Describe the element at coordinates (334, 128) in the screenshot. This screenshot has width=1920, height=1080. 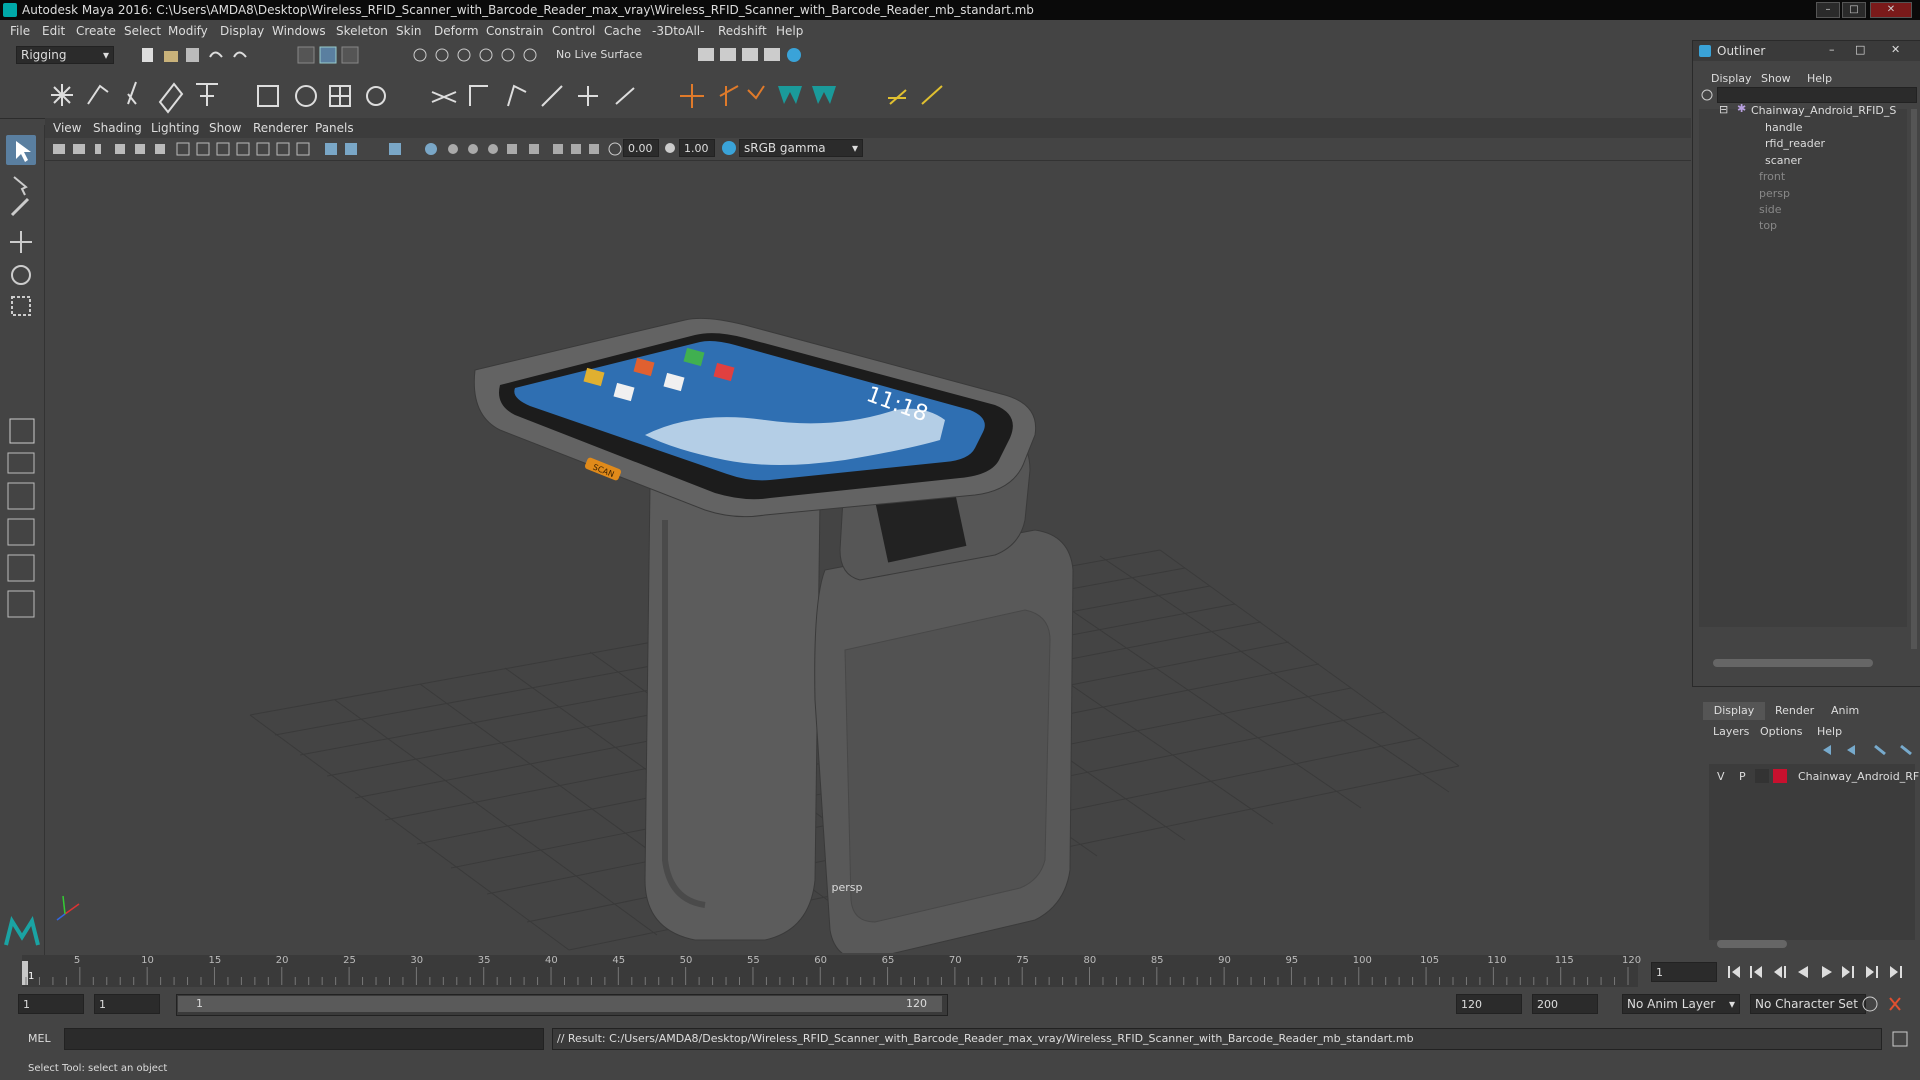
I see `vp-menu-panels: Panels` at that location.